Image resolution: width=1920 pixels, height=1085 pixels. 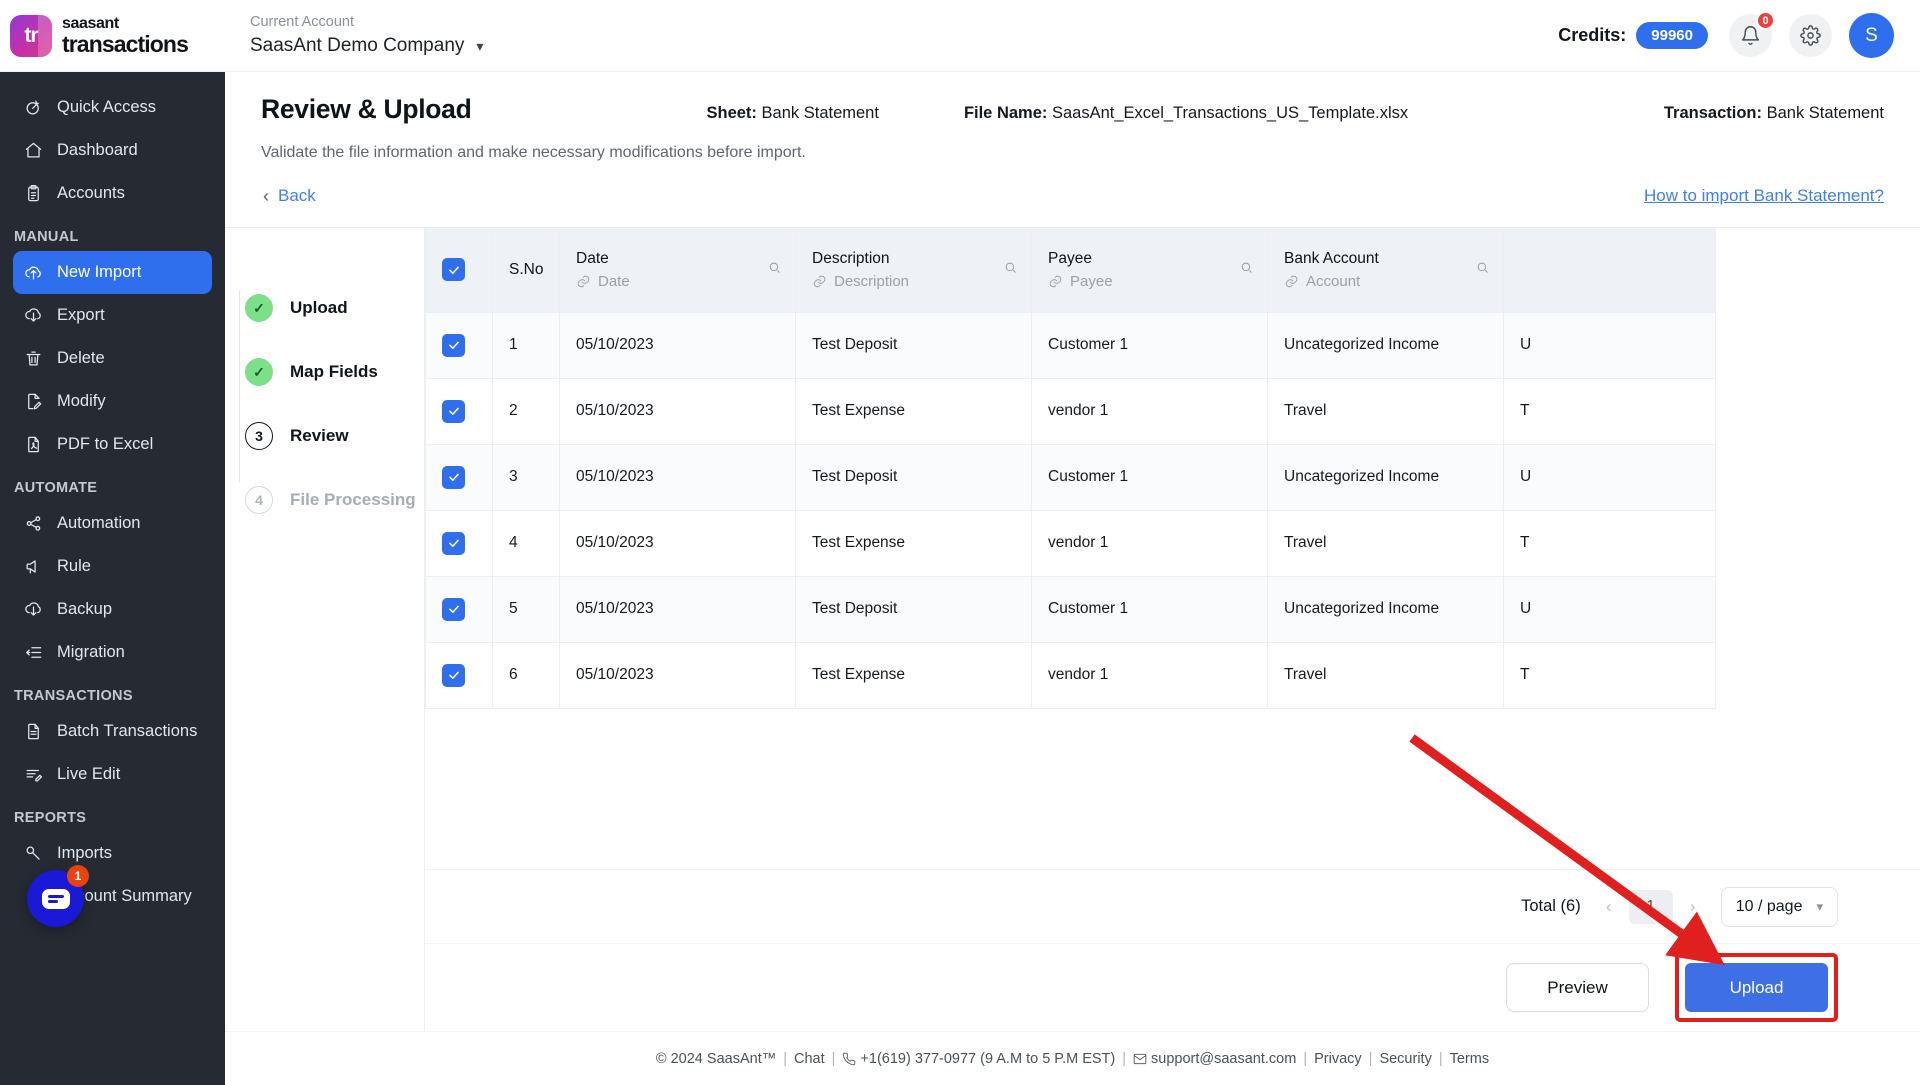 What do you see at coordinates (112, 36) in the screenshot?
I see `brand-logo: tr saasant transactions` at bounding box center [112, 36].